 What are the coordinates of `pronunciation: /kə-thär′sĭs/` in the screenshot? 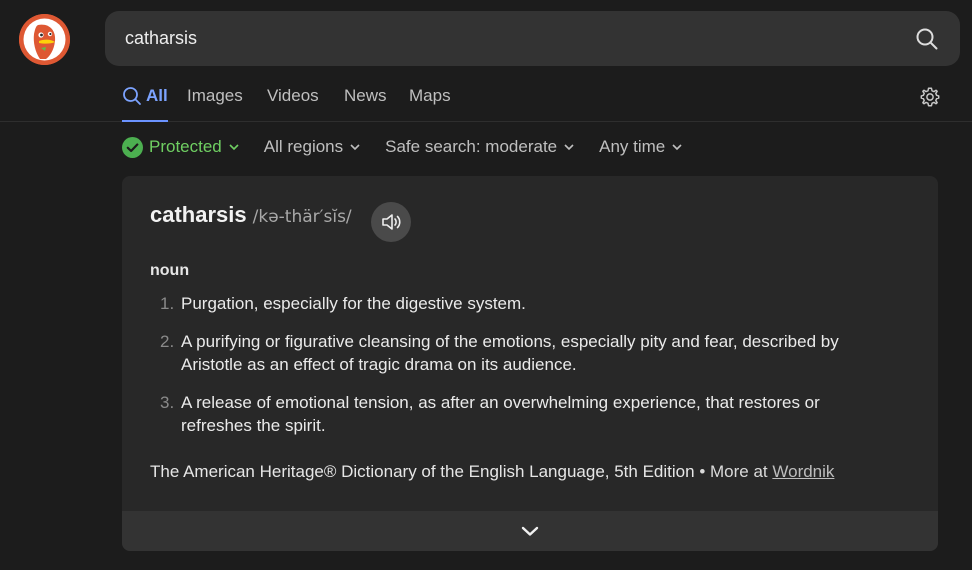 It's located at (302, 217).